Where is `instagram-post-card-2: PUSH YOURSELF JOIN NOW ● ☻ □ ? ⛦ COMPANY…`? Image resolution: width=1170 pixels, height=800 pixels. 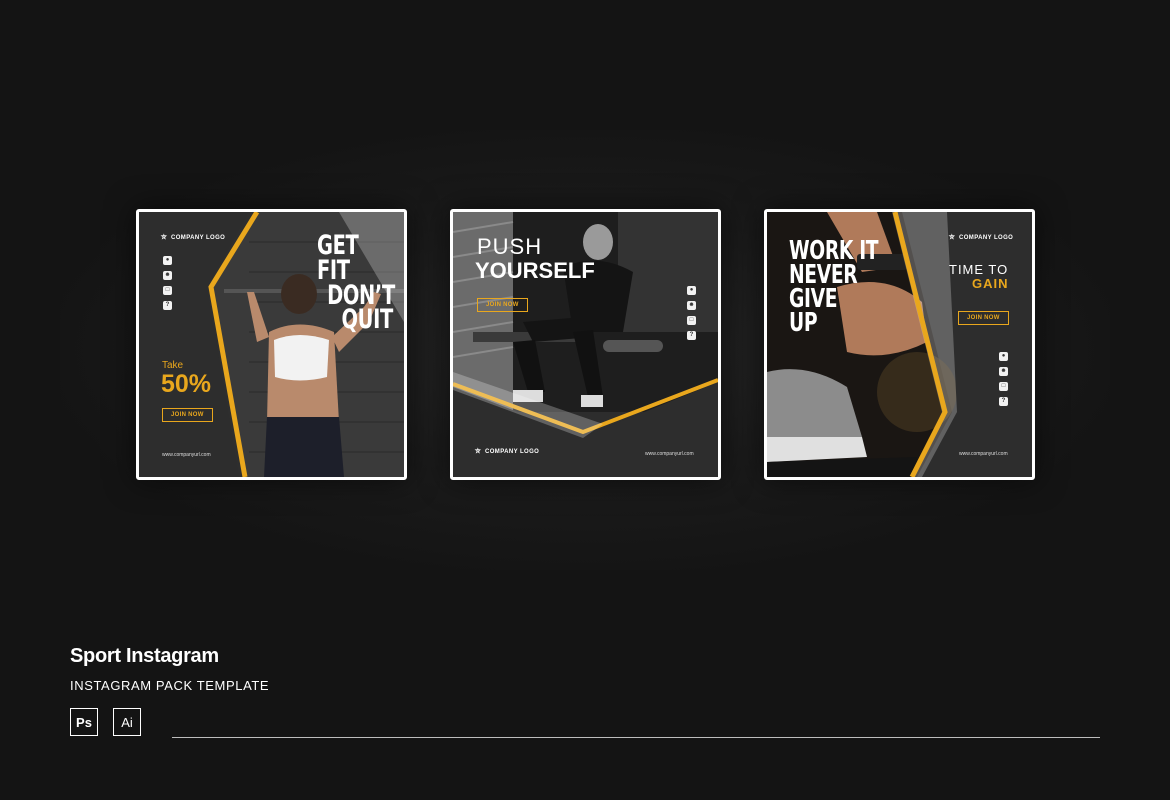
instagram-post-card-2: PUSH YOURSELF JOIN NOW ● ☻ □ ? ⛦ COMPANY… is located at coordinates (585, 344).